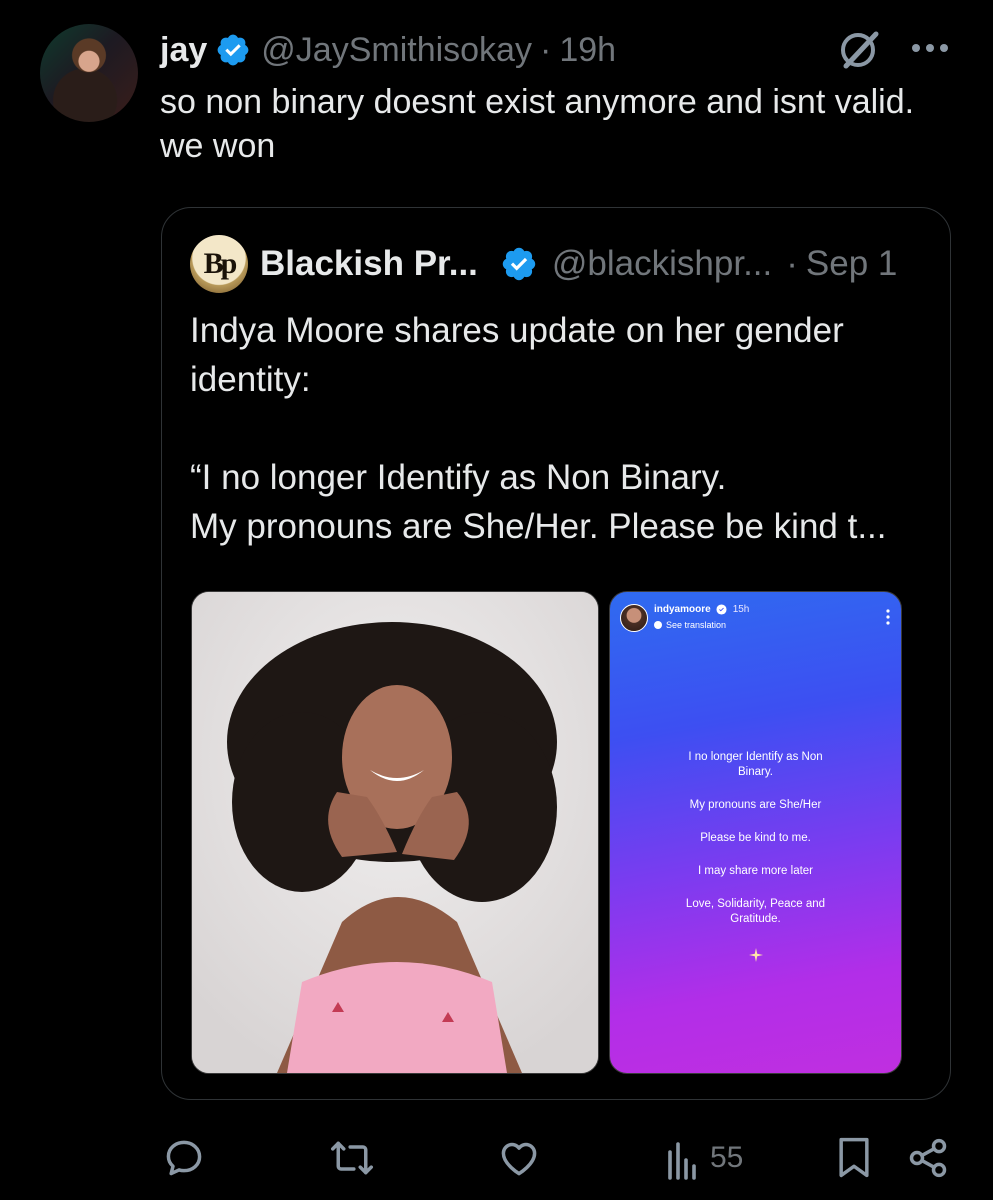 This screenshot has height=1200, width=993. What do you see at coordinates (727, 1157) in the screenshot?
I see `views-count: 55` at bounding box center [727, 1157].